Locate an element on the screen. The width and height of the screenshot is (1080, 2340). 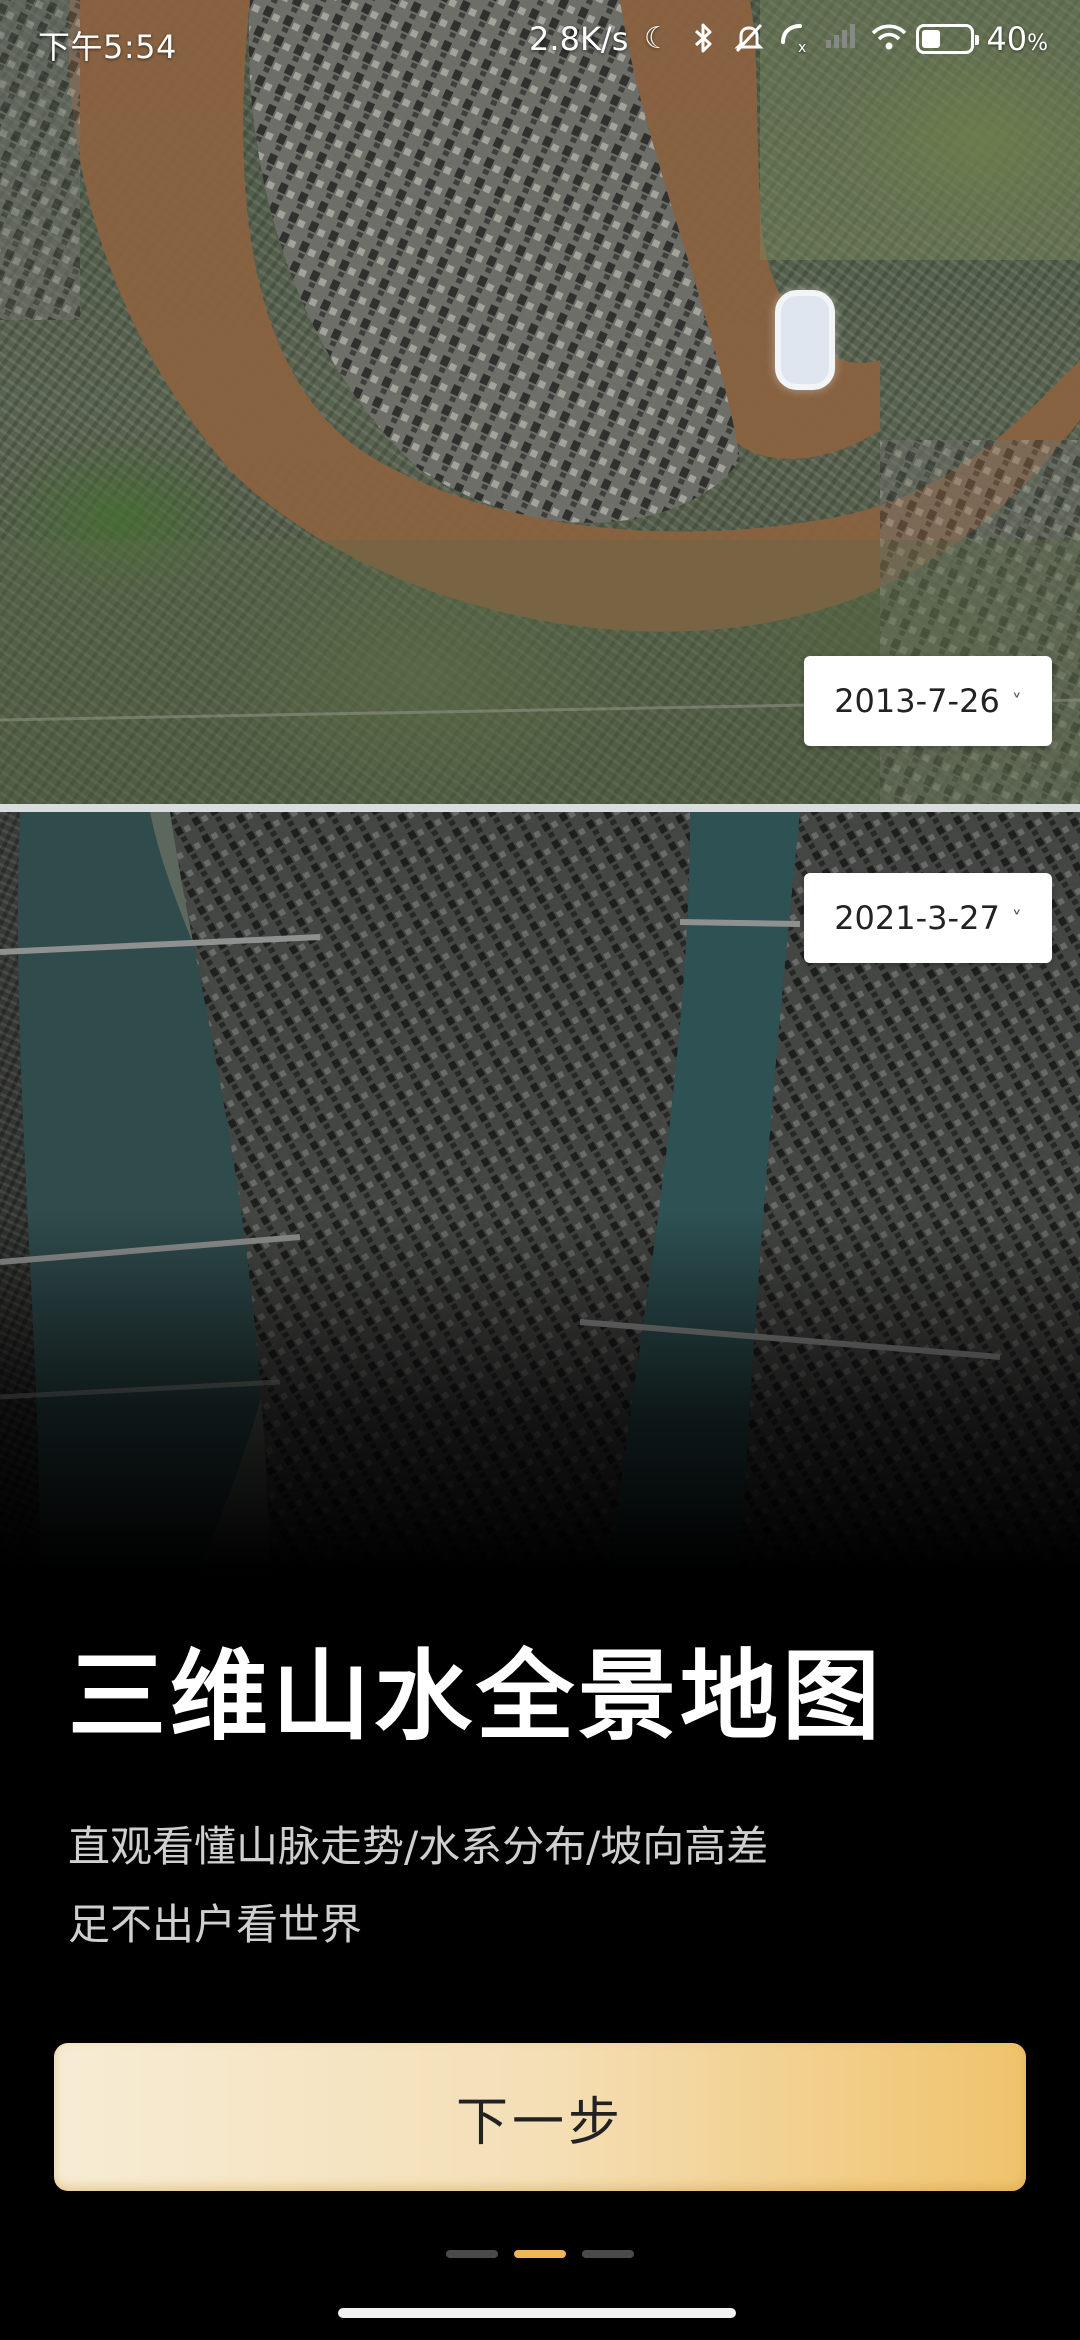
network-speed: 2.8K/s is located at coordinates (579, 39).